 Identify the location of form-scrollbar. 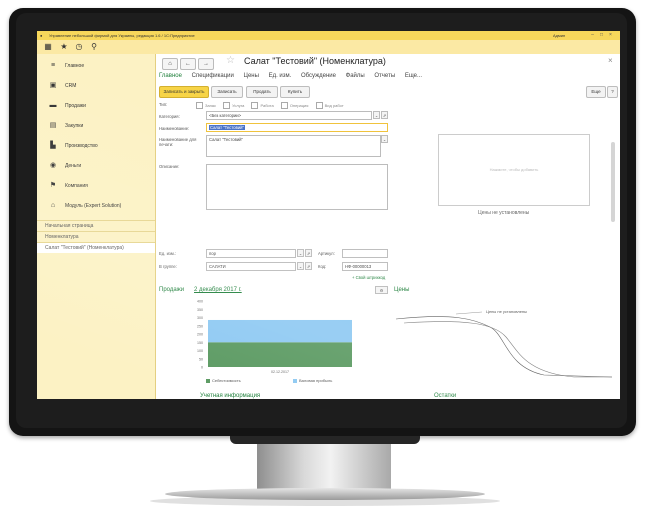
(613, 182).